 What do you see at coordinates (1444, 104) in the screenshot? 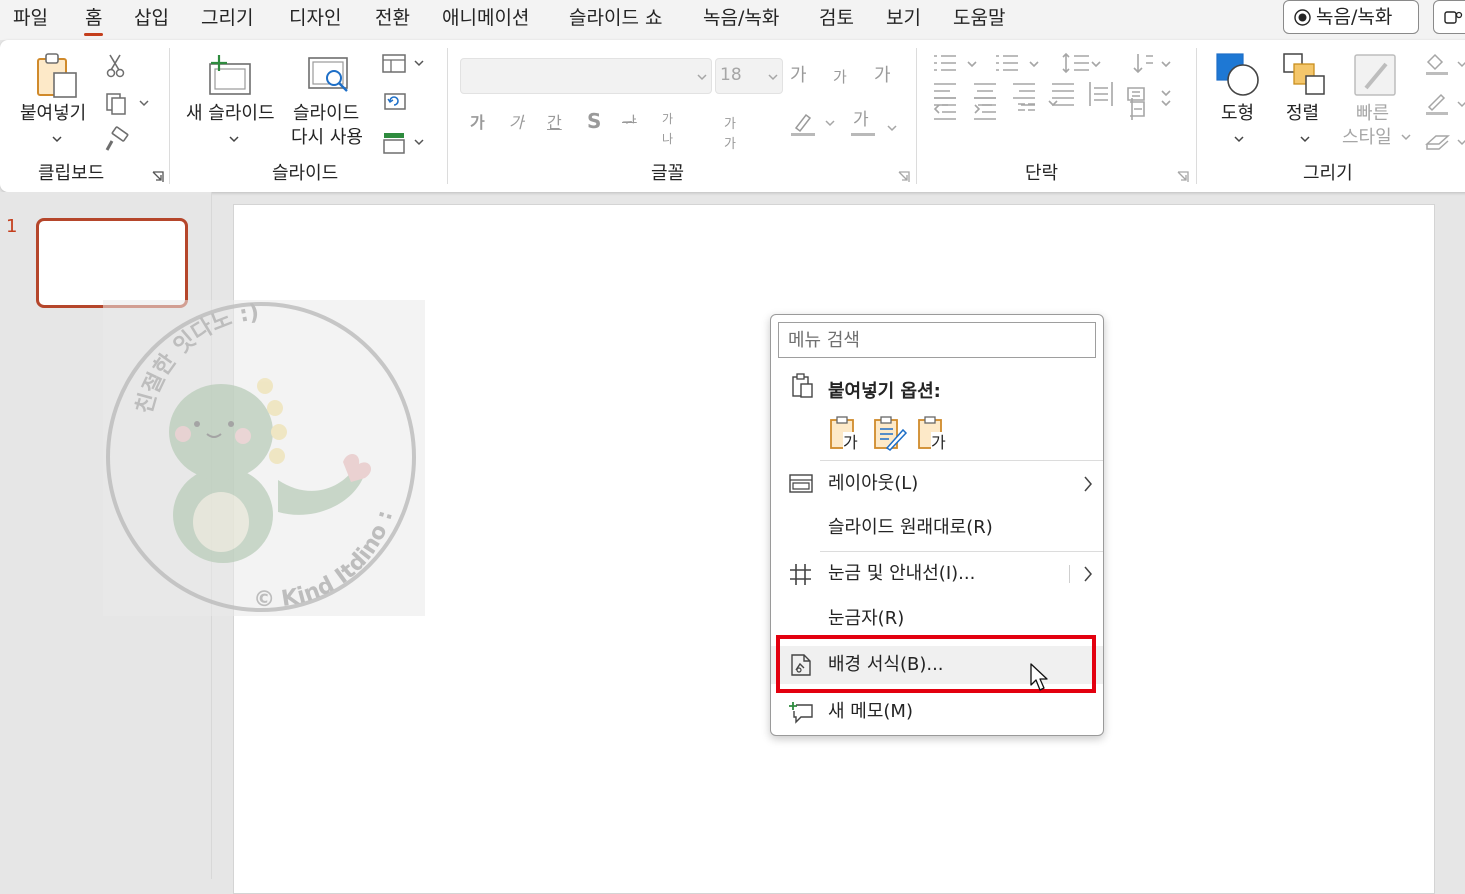
I see `shape-outline-icon` at bounding box center [1444, 104].